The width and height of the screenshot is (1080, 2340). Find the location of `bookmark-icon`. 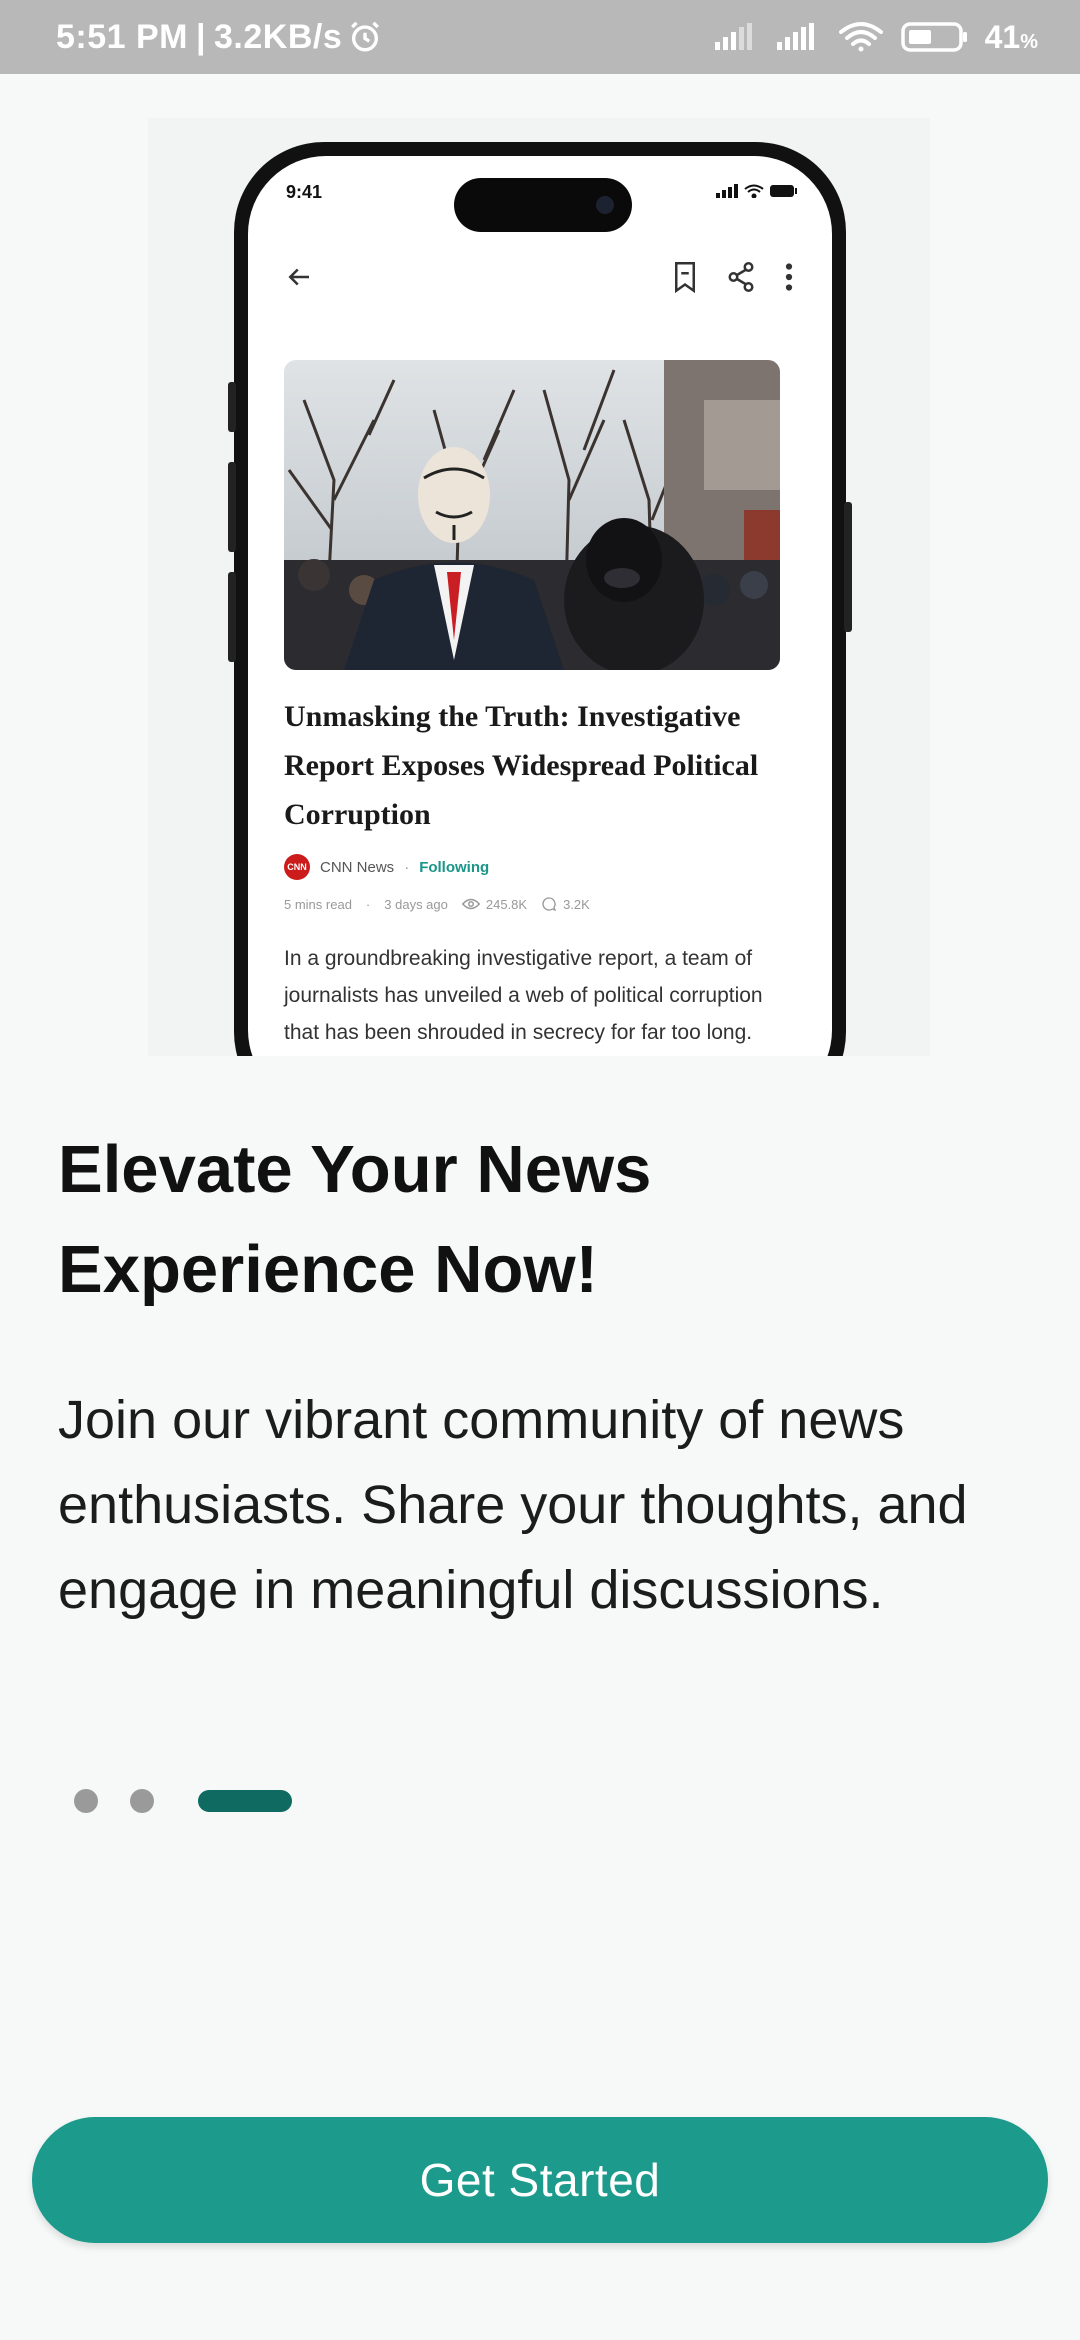

bookmark-icon is located at coordinates (685, 278).